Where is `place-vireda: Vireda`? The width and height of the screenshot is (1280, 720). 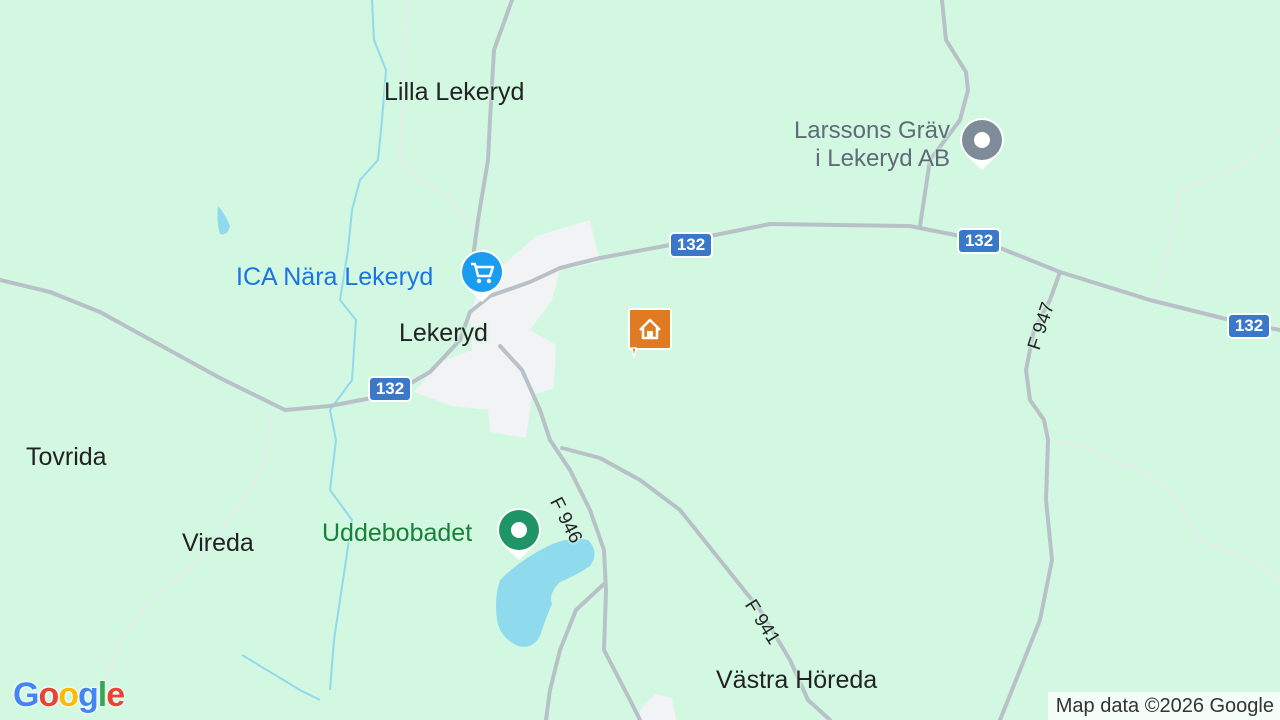
place-vireda: Vireda is located at coordinates (218, 543).